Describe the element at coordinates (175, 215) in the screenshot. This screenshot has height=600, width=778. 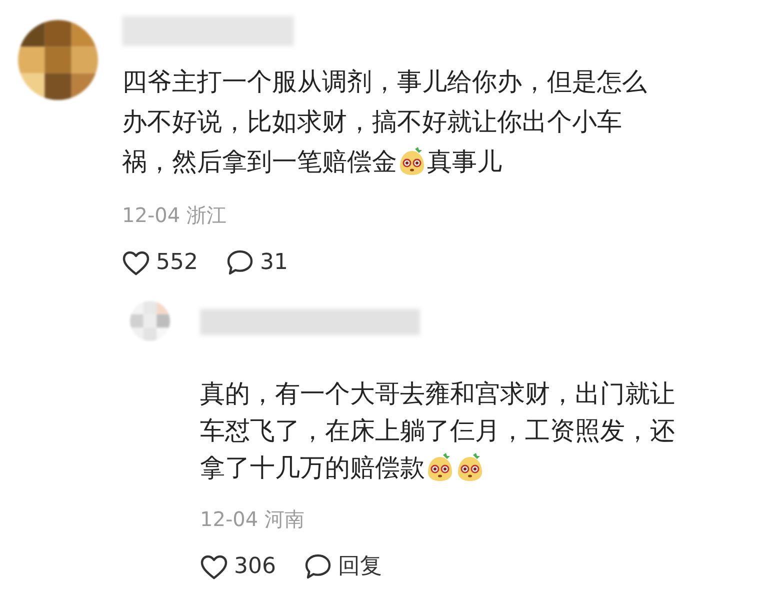
I see `comment-meta: 12-04 浙江` at that location.